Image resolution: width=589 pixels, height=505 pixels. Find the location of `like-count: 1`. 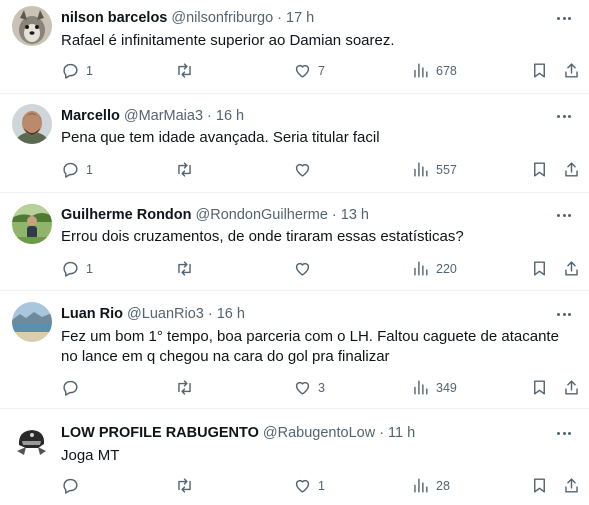

like-count: 1 is located at coordinates (321, 485).